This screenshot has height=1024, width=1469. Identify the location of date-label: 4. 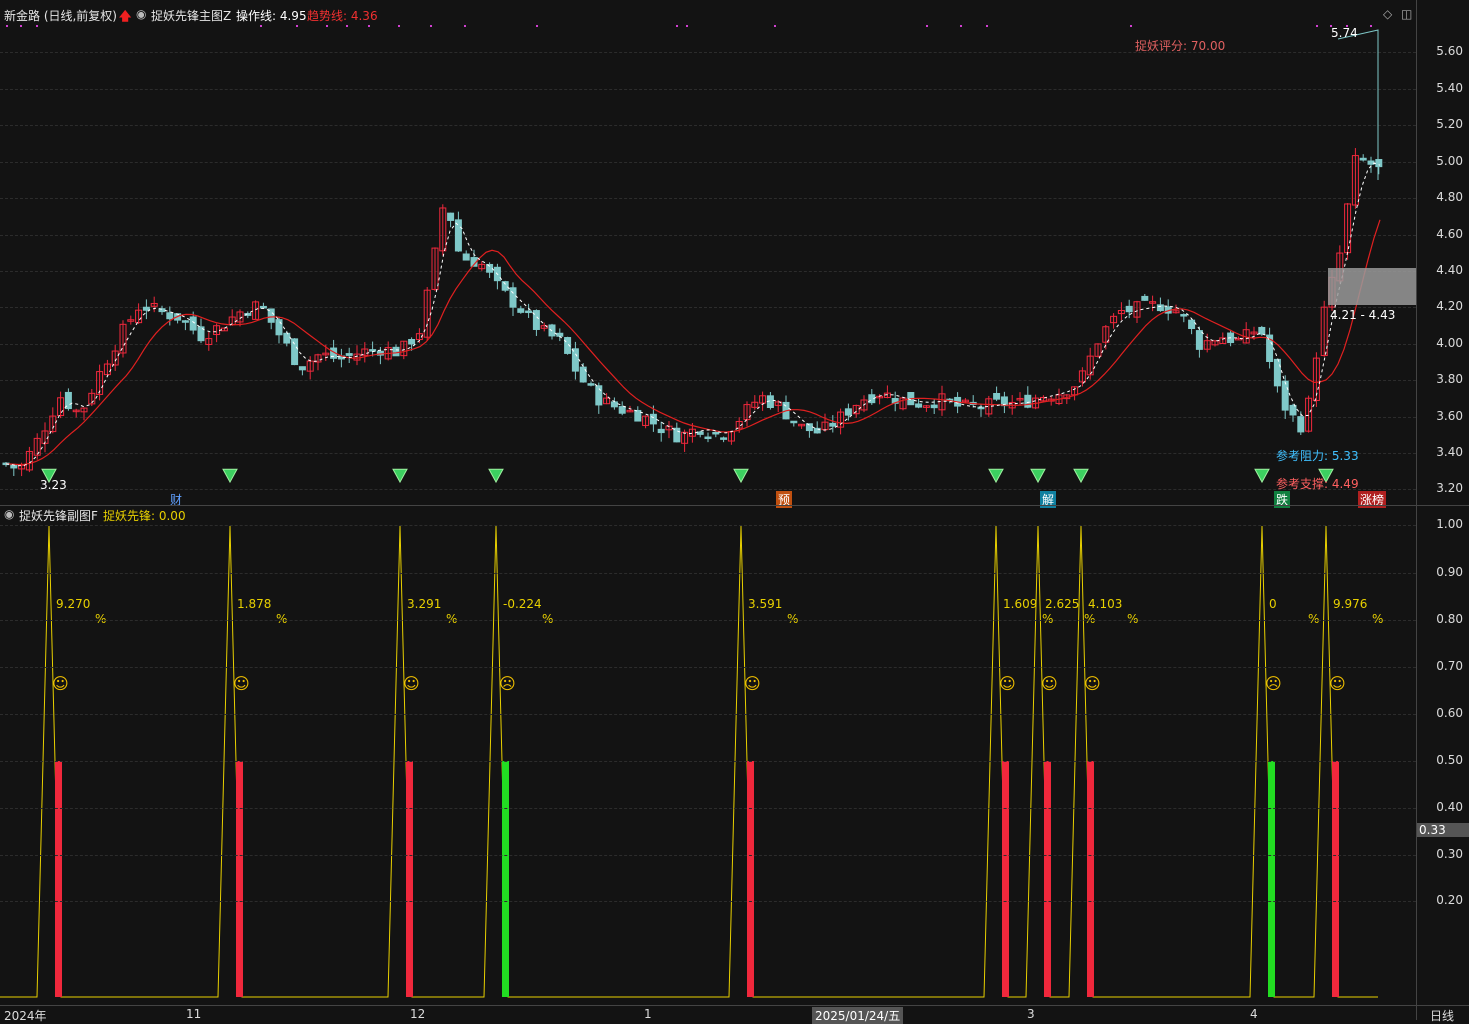
(1254, 1014).